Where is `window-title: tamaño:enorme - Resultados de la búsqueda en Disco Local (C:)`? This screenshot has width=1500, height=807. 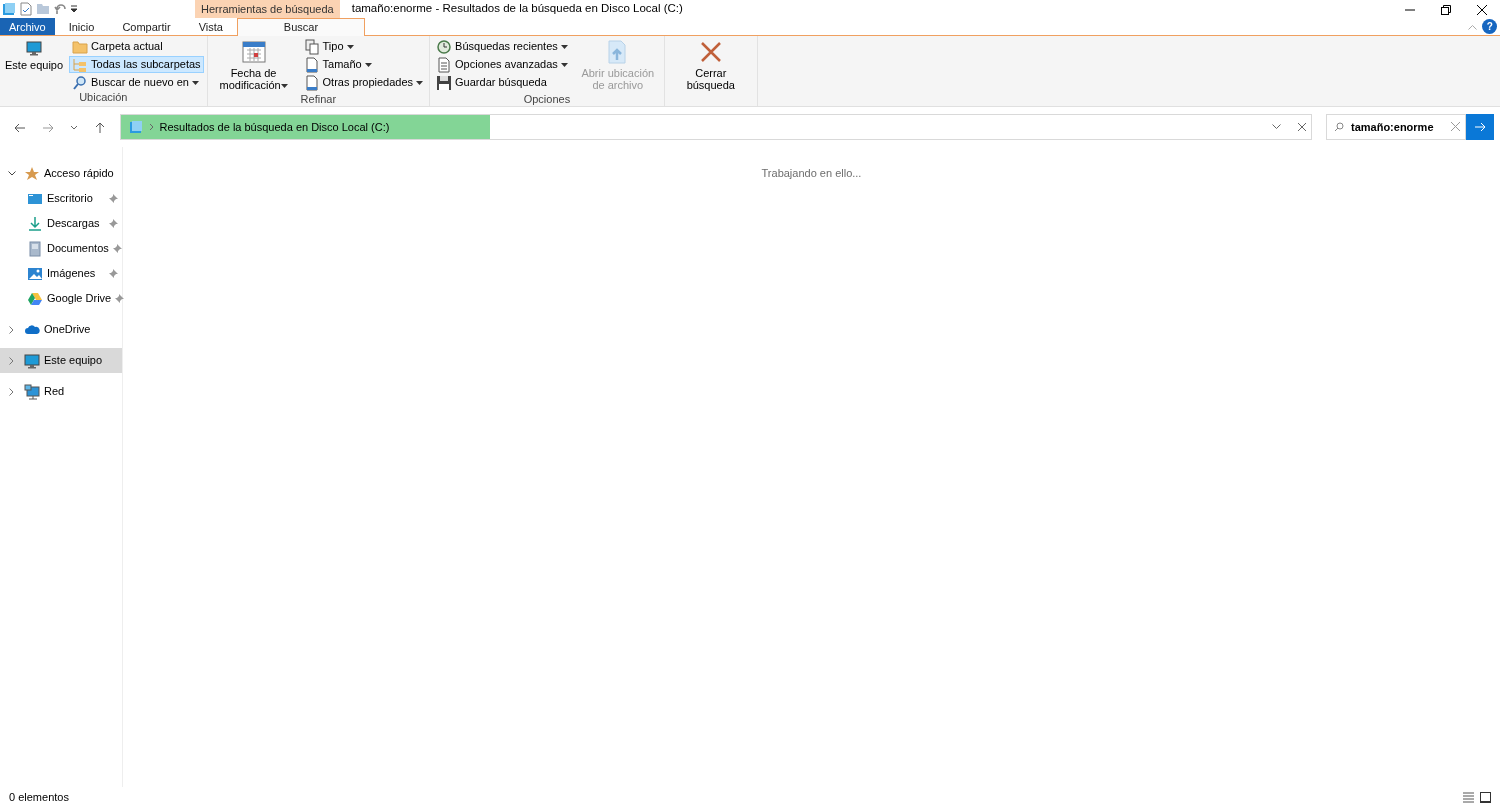
window-title: tamaño:enorme - Resultados de la búsqueda en Disco Local (C:) is located at coordinates (516, 9).